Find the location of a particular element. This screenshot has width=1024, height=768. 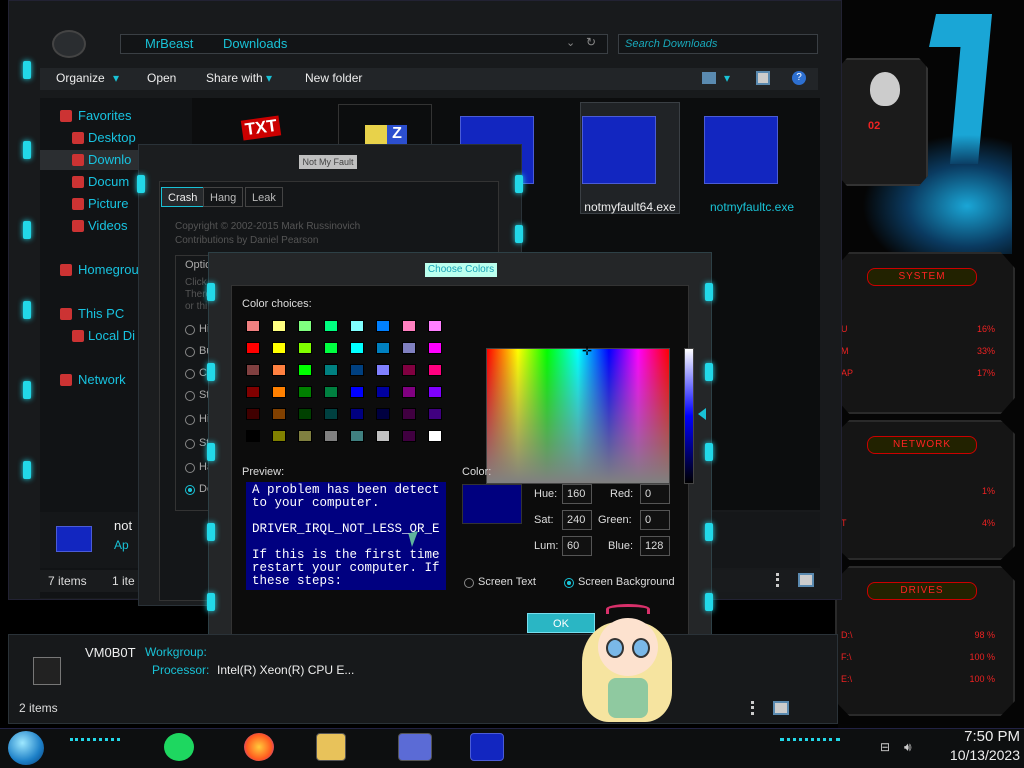

start-button is located at coordinates (26, 748).